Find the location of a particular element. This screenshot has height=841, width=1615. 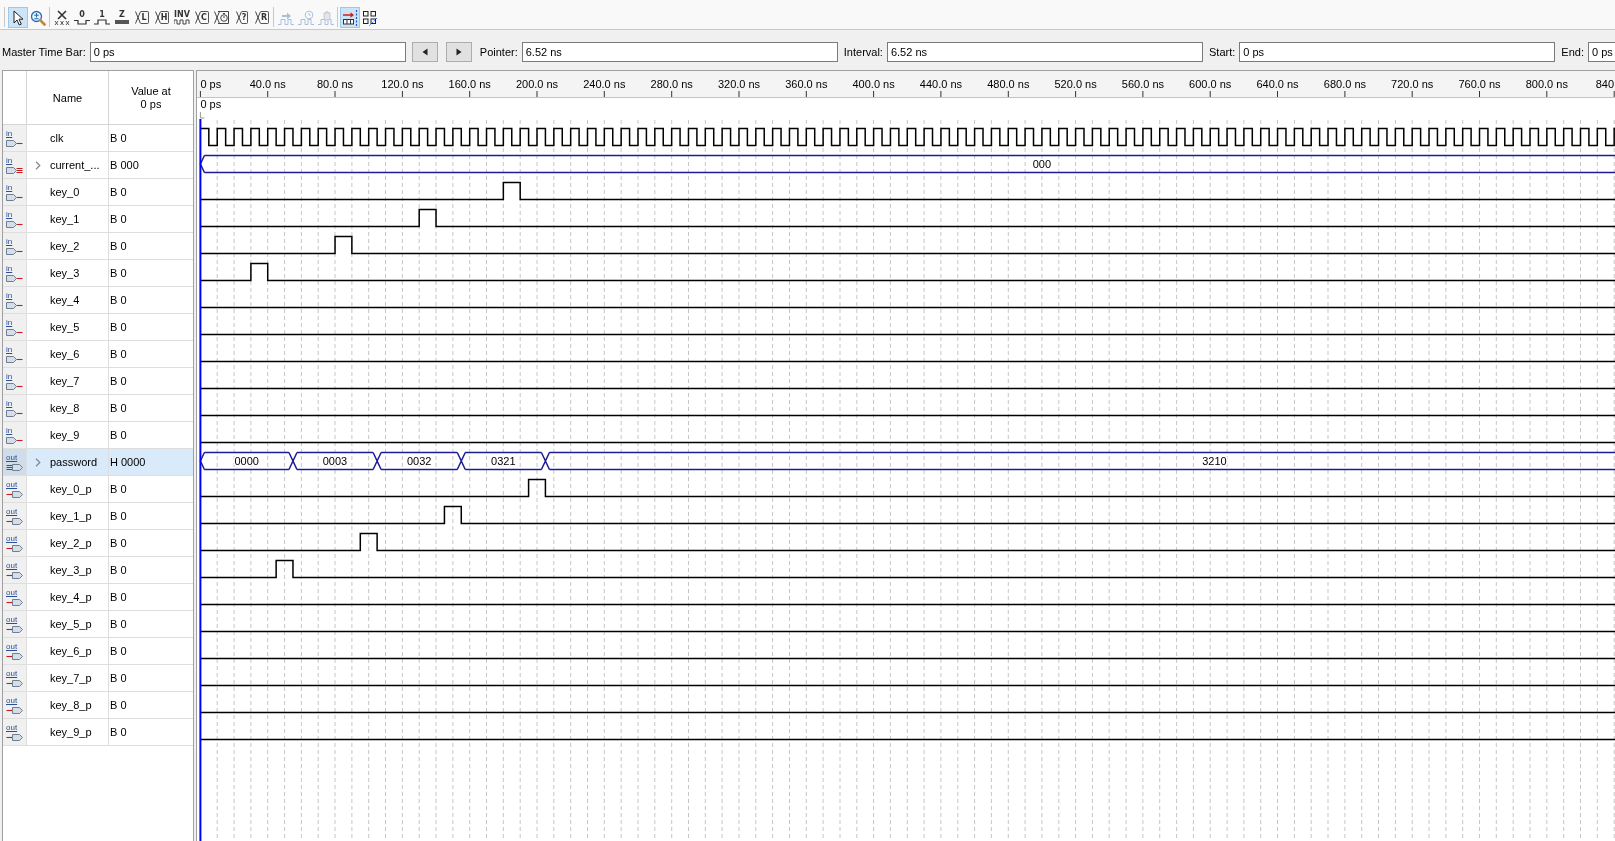

signal-row: out key_4_p B 0 is located at coordinates (98, 597).